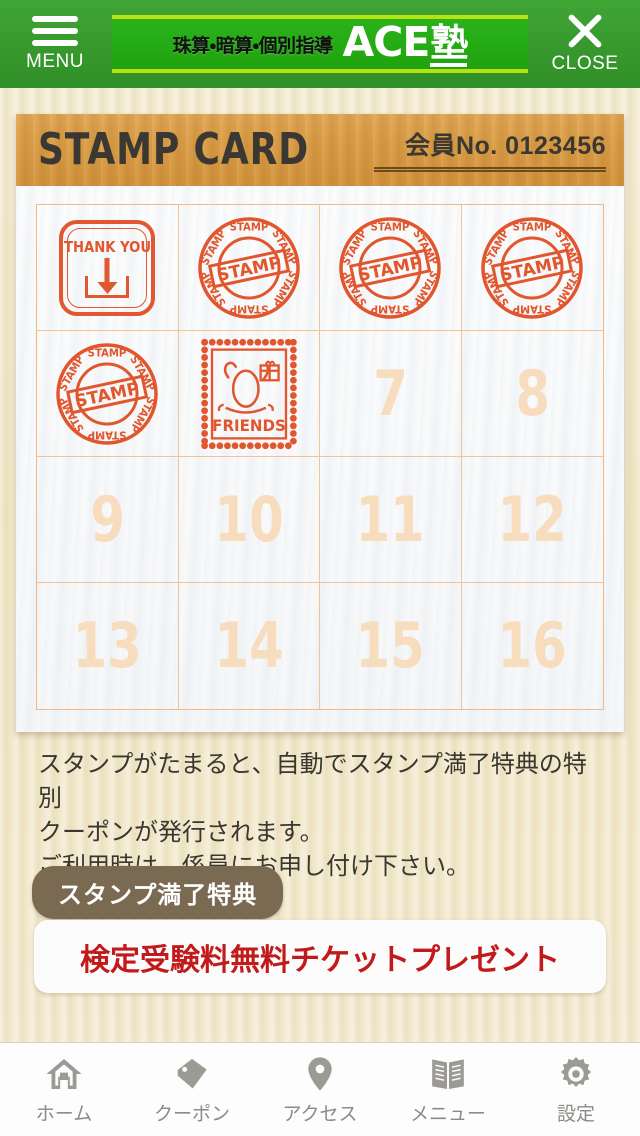 Image resolution: width=640 pixels, height=1136 pixels. What do you see at coordinates (312, 782) in the screenshot?
I see `description-line-1: スタンプがたまると、自動でスタンプ満了特典の特別` at bounding box center [312, 782].